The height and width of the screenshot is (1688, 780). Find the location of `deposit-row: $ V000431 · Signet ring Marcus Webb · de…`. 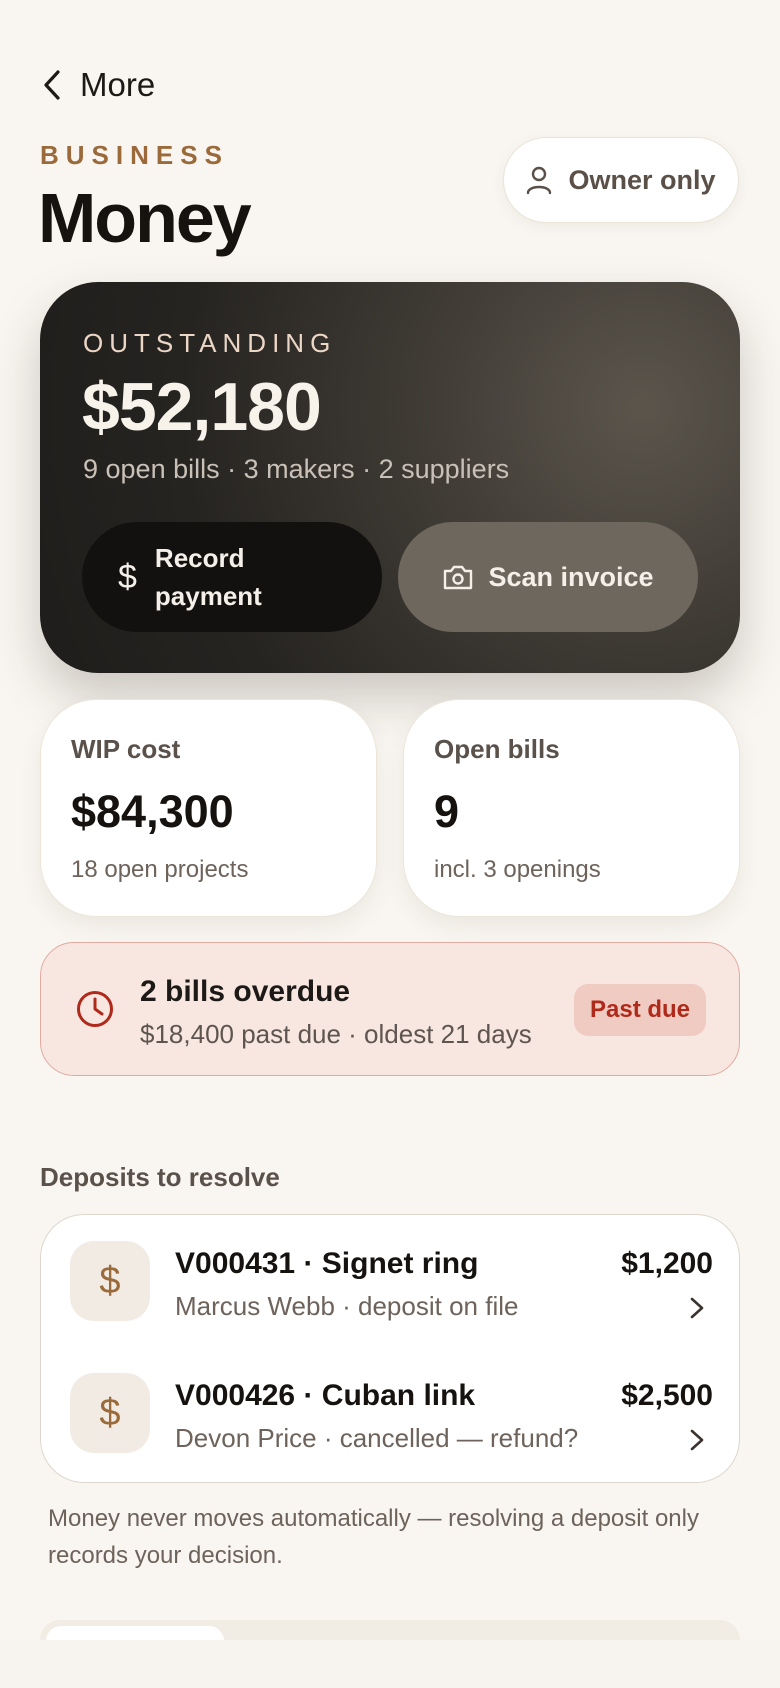

deposit-row: $ V000431 · Signet ring Marcus Webb · de… is located at coordinates (391, 1289).